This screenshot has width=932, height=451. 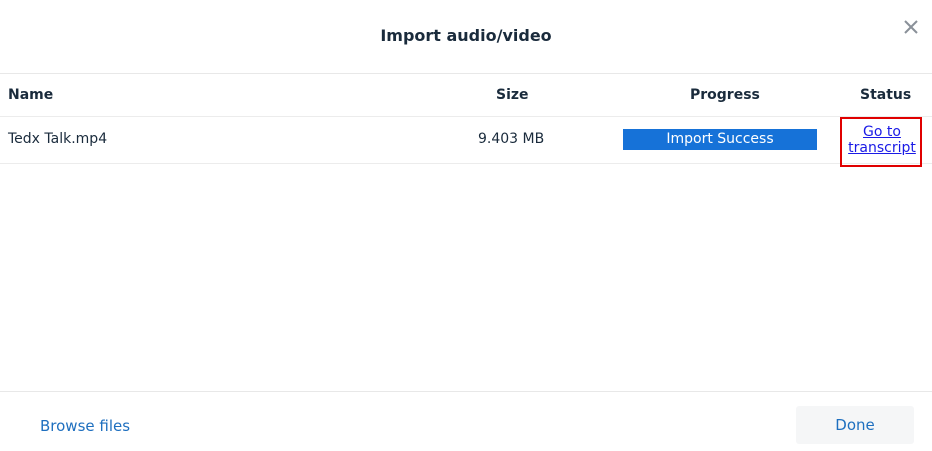 What do you see at coordinates (725, 95) in the screenshot?
I see `header-progress: Progress` at bounding box center [725, 95].